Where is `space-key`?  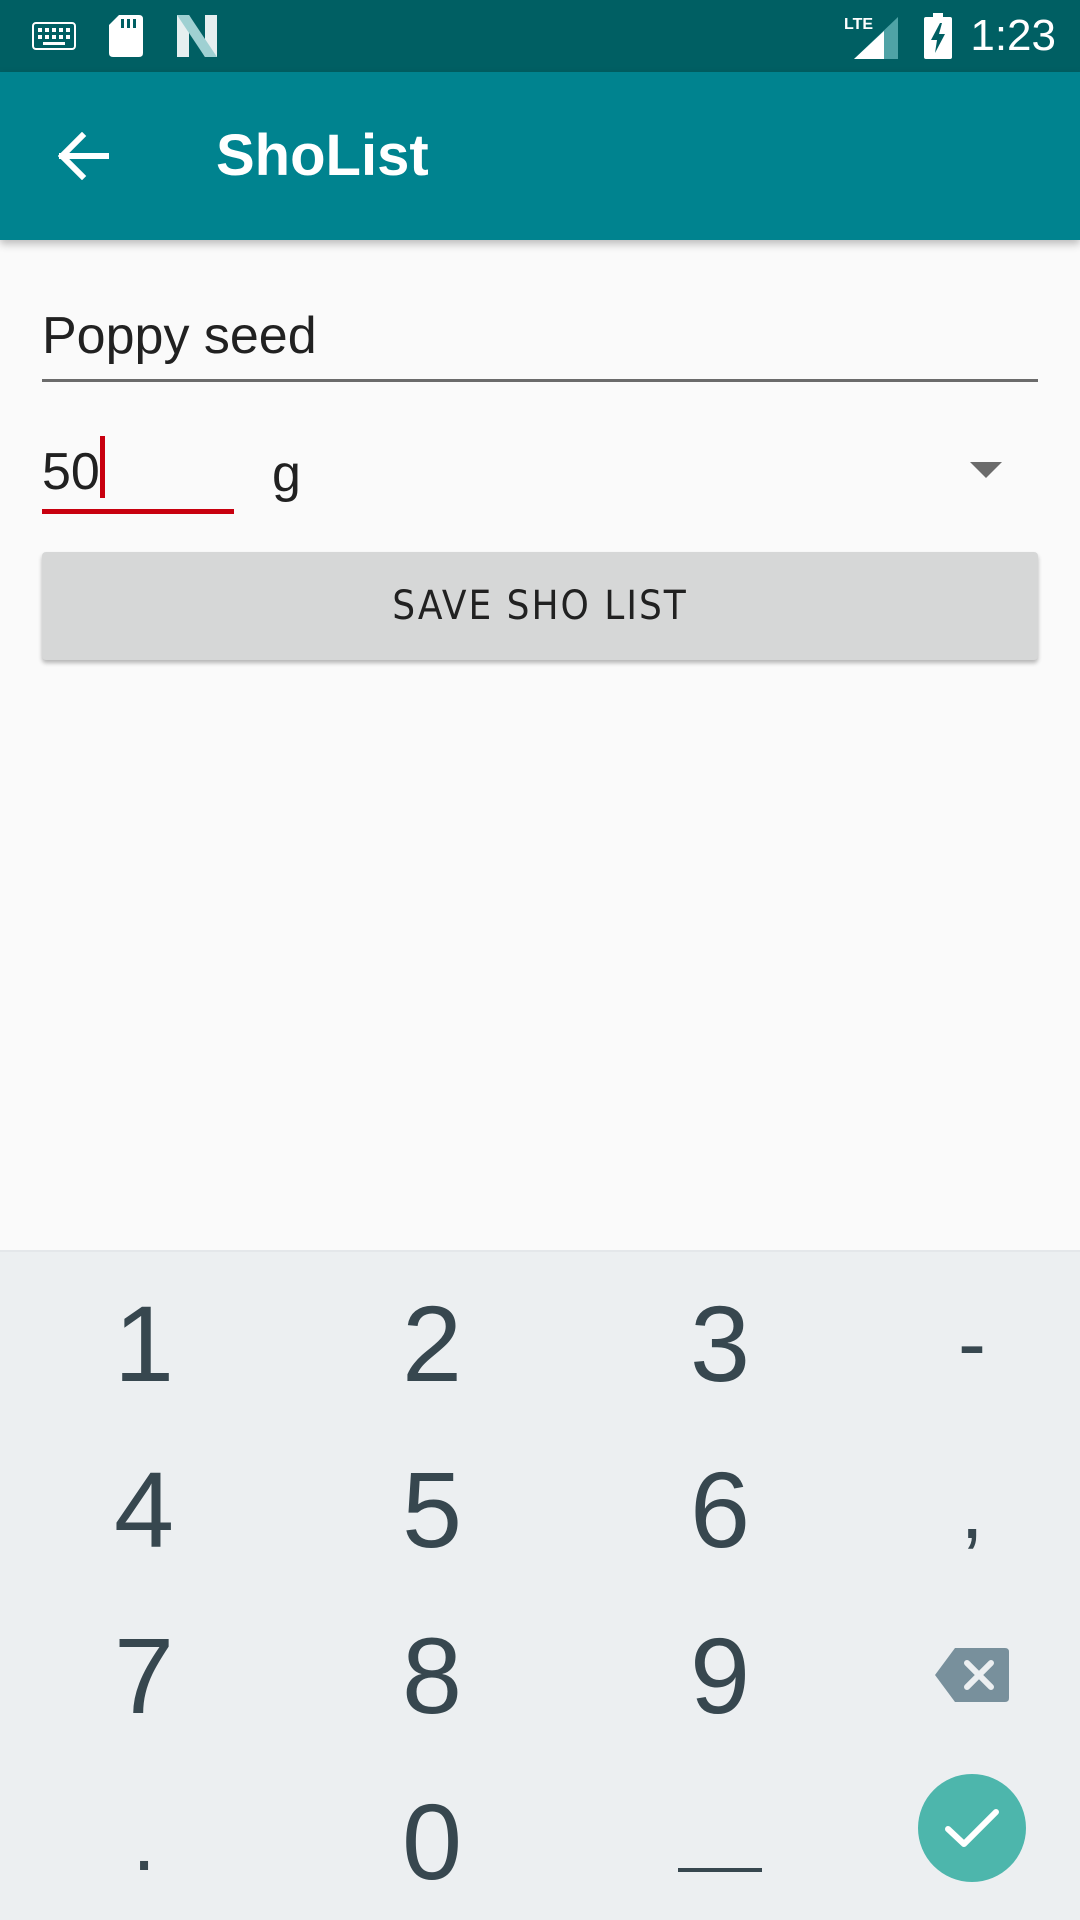 space-key is located at coordinates (720, 1839).